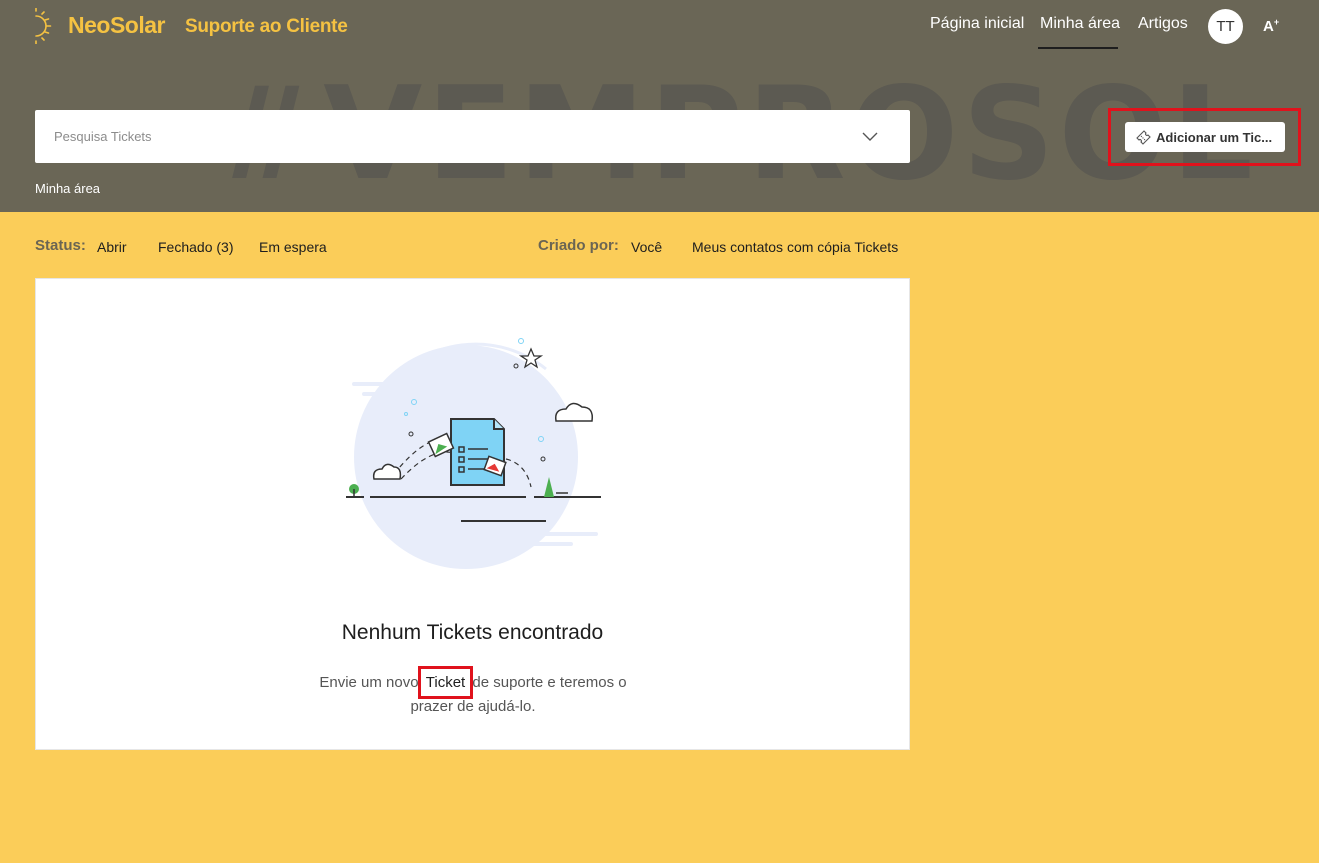 This screenshot has height=863, width=1319. Describe the element at coordinates (67, 188) in the screenshot. I see `breadcrumb: Minha área` at that location.